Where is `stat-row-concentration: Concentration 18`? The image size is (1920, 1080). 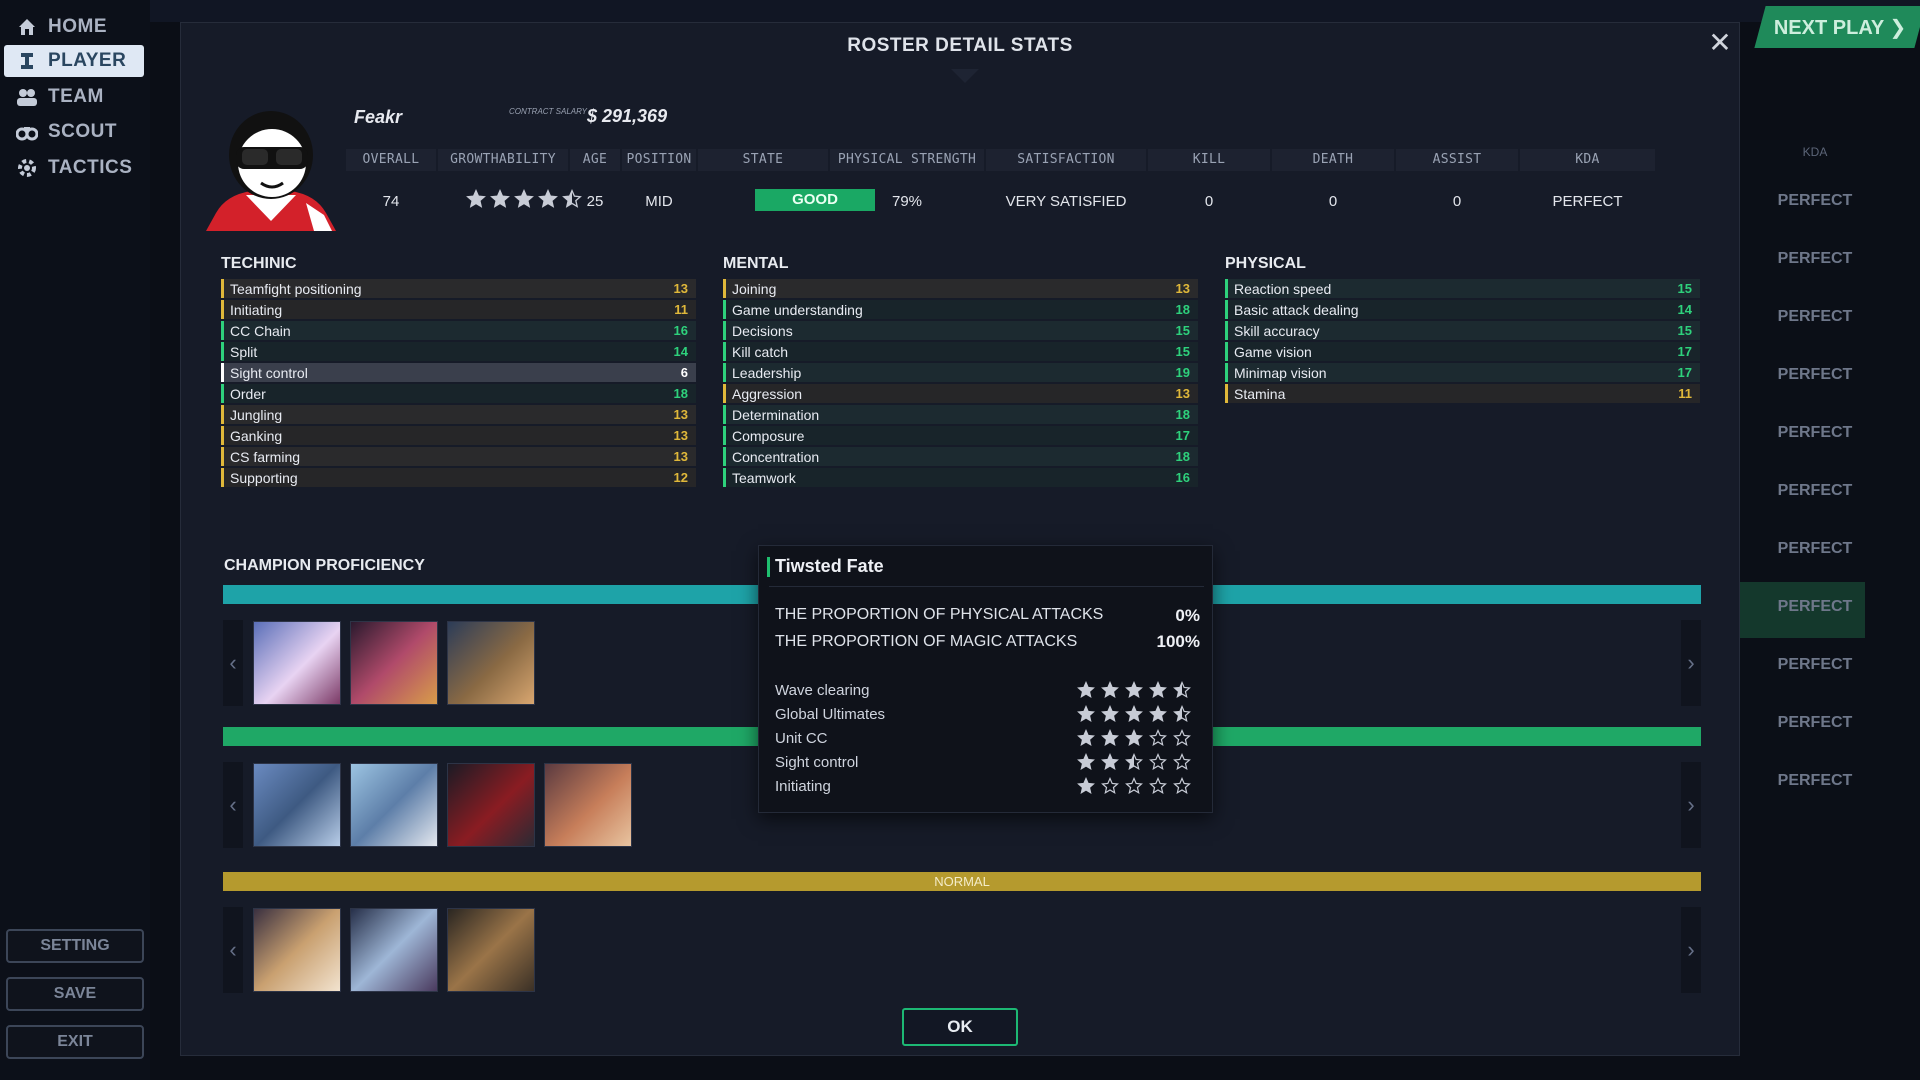 stat-row-concentration: Concentration 18 is located at coordinates (960, 456).